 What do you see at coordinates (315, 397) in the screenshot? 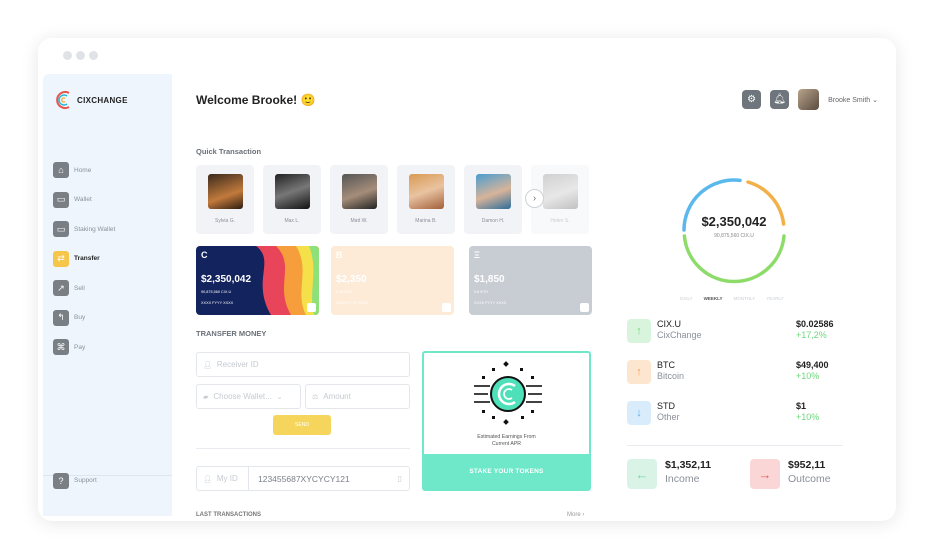
I see `scale-icon: ⚖` at bounding box center [315, 397].